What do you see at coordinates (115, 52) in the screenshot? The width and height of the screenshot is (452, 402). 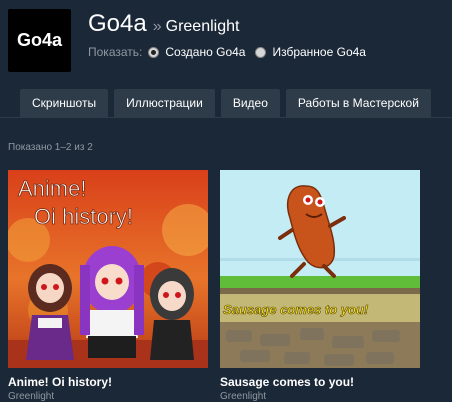 I see `filter-label: Показать:` at bounding box center [115, 52].